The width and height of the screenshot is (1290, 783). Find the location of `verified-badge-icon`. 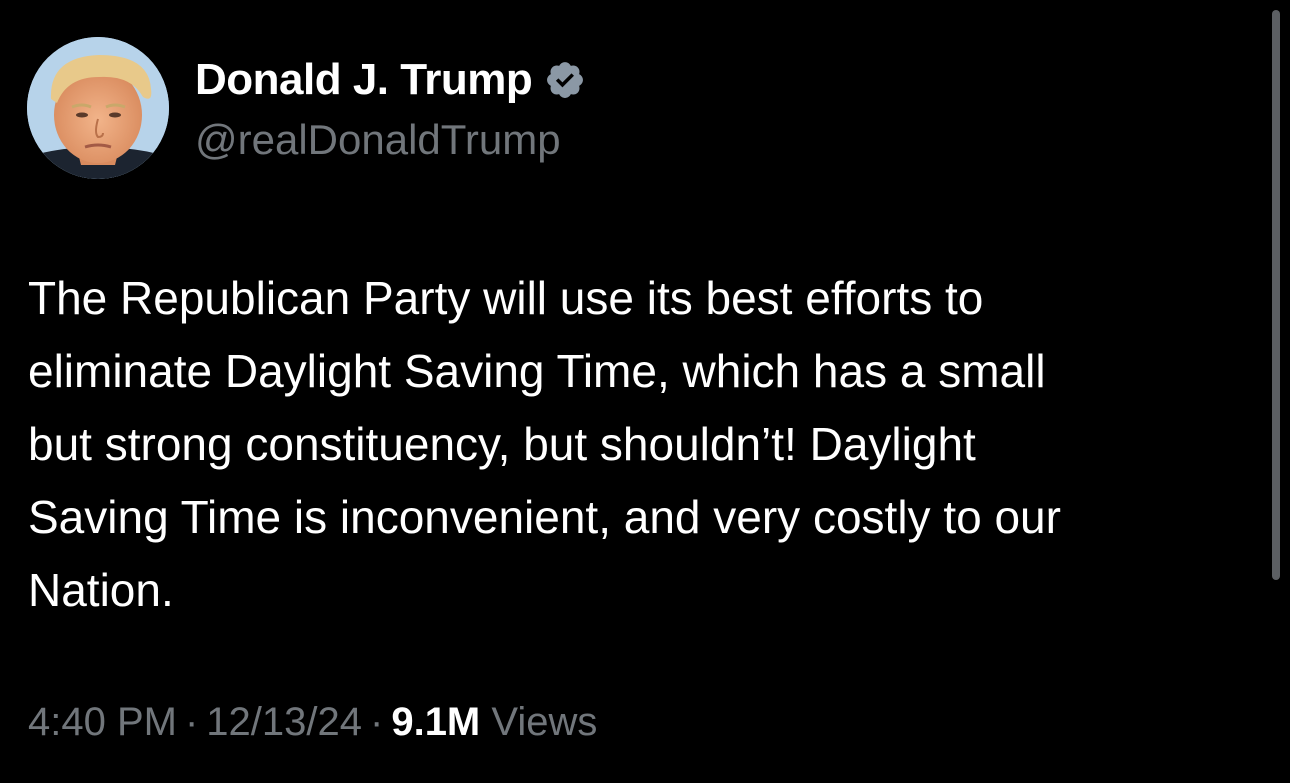

verified-badge-icon is located at coordinates (565, 80).